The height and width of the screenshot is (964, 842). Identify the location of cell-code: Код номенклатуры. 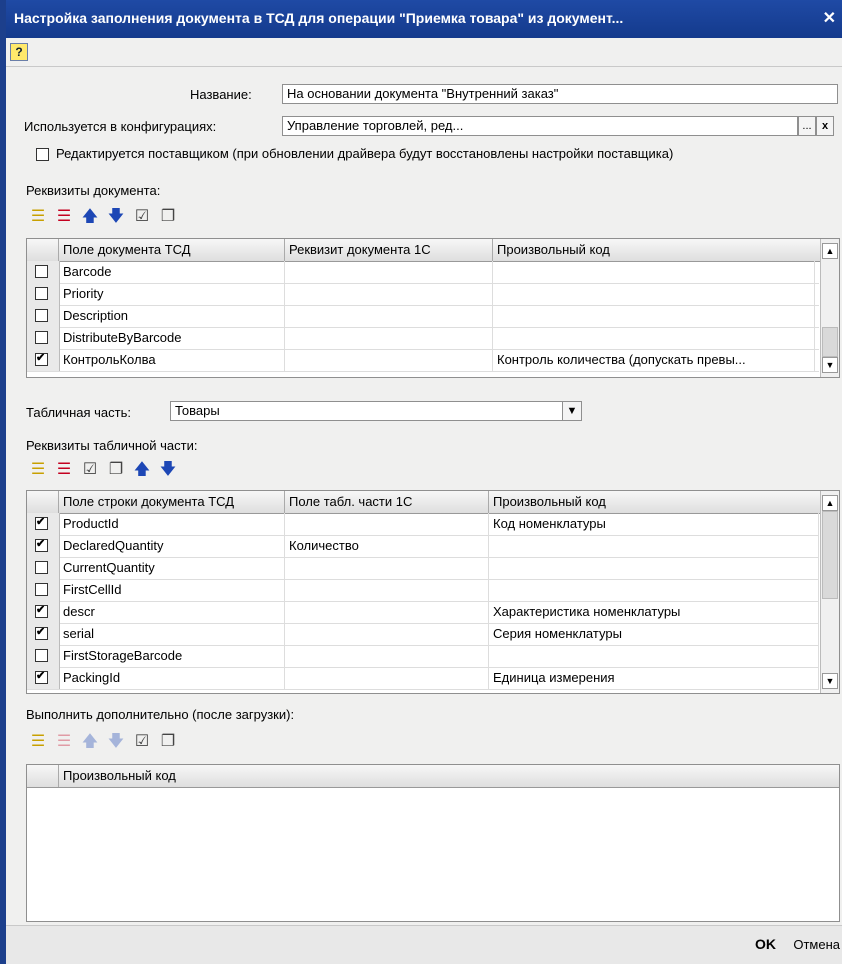
(654, 524).